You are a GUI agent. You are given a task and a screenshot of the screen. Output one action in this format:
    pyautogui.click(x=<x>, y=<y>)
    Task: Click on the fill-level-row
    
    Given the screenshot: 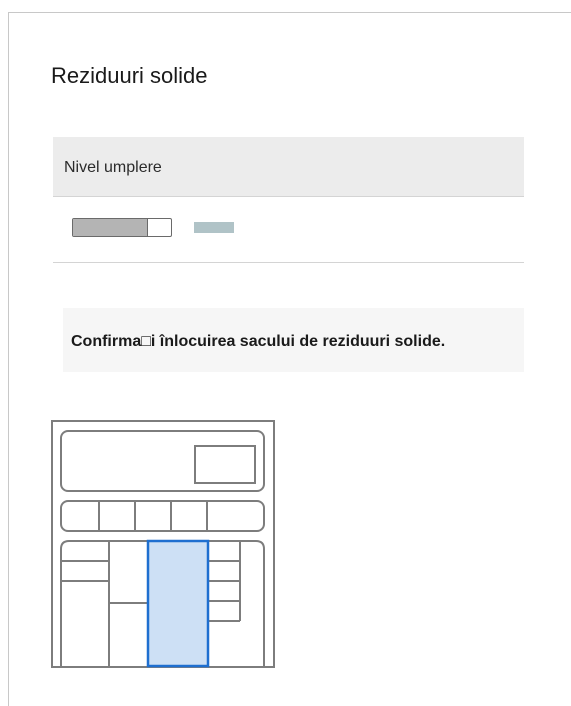 What is the action you would take?
    pyautogui.click(x=288, y=230)
    